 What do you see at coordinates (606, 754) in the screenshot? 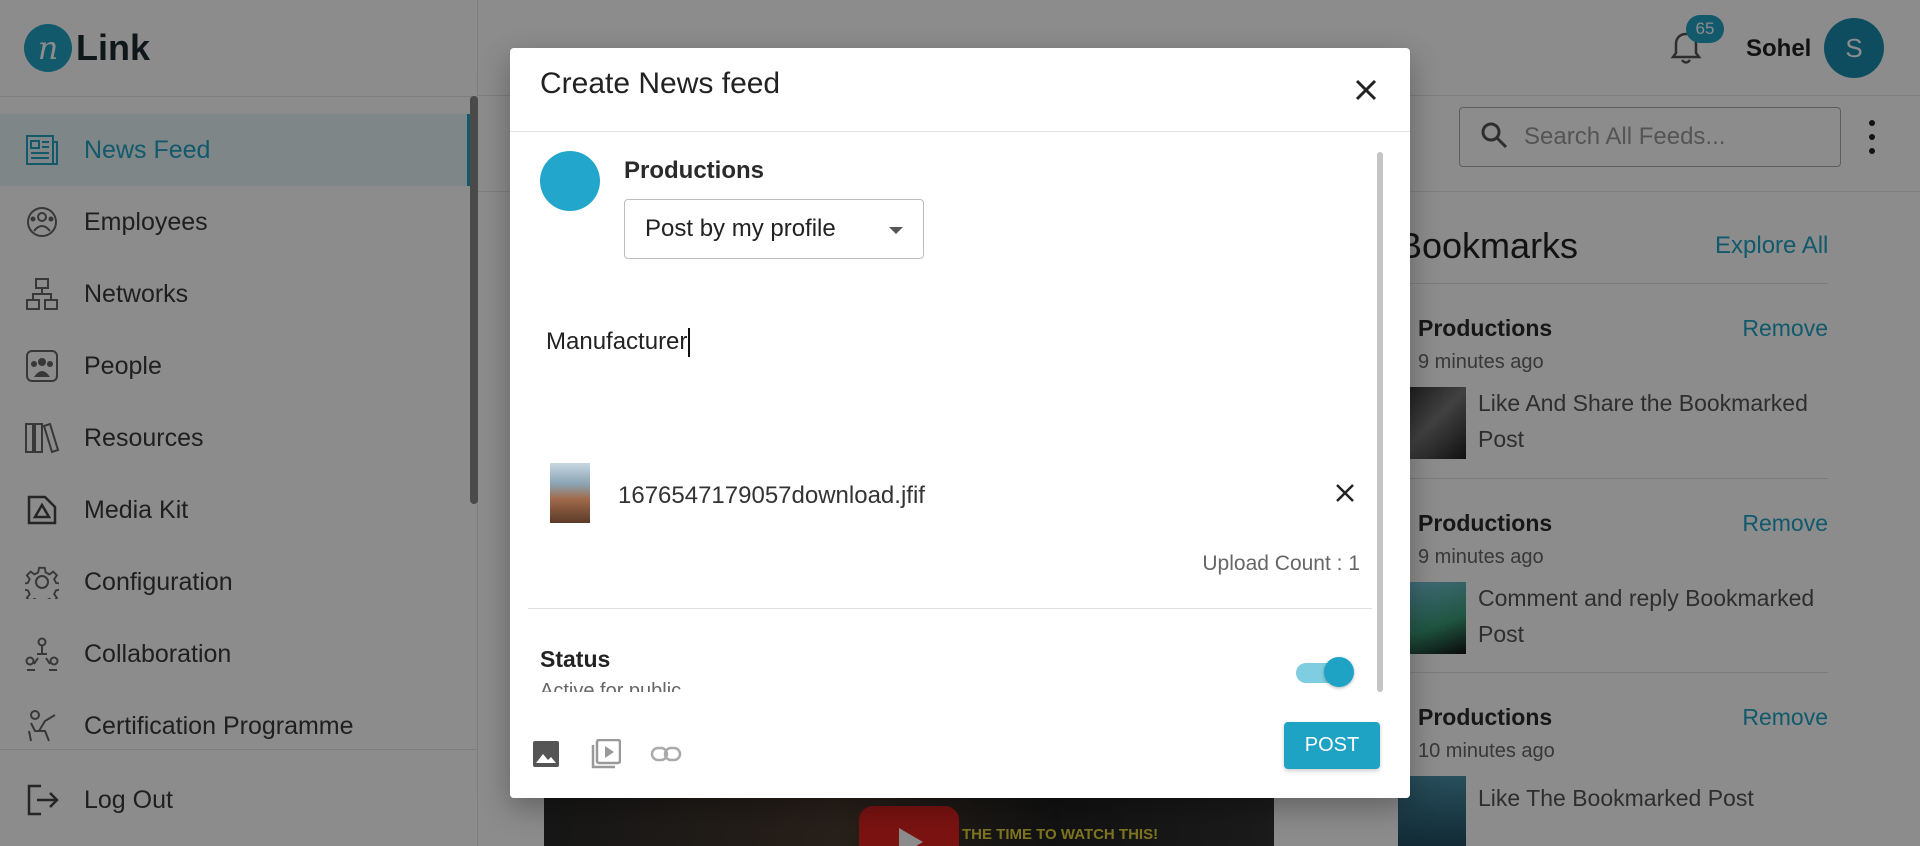
I see `video-icon` at bounding box center [606, 754].